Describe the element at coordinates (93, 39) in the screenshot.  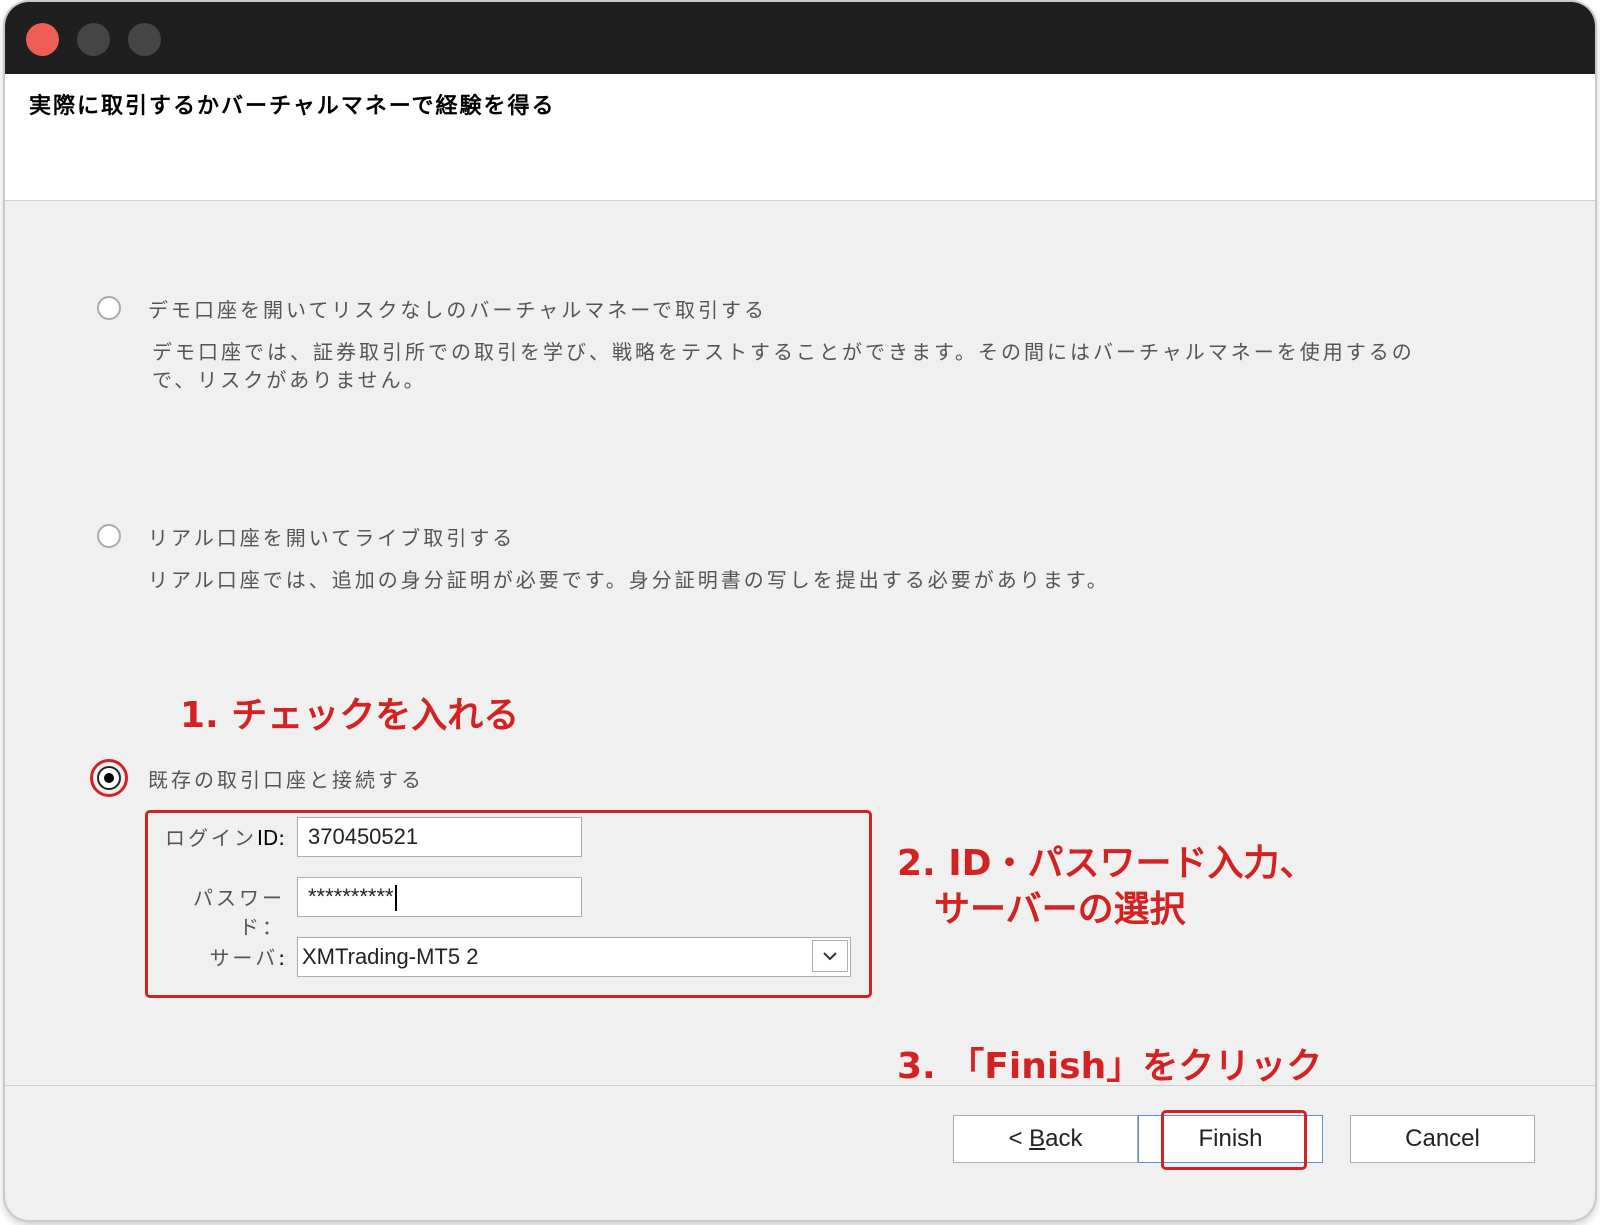
I see `minimize-button` at that location.